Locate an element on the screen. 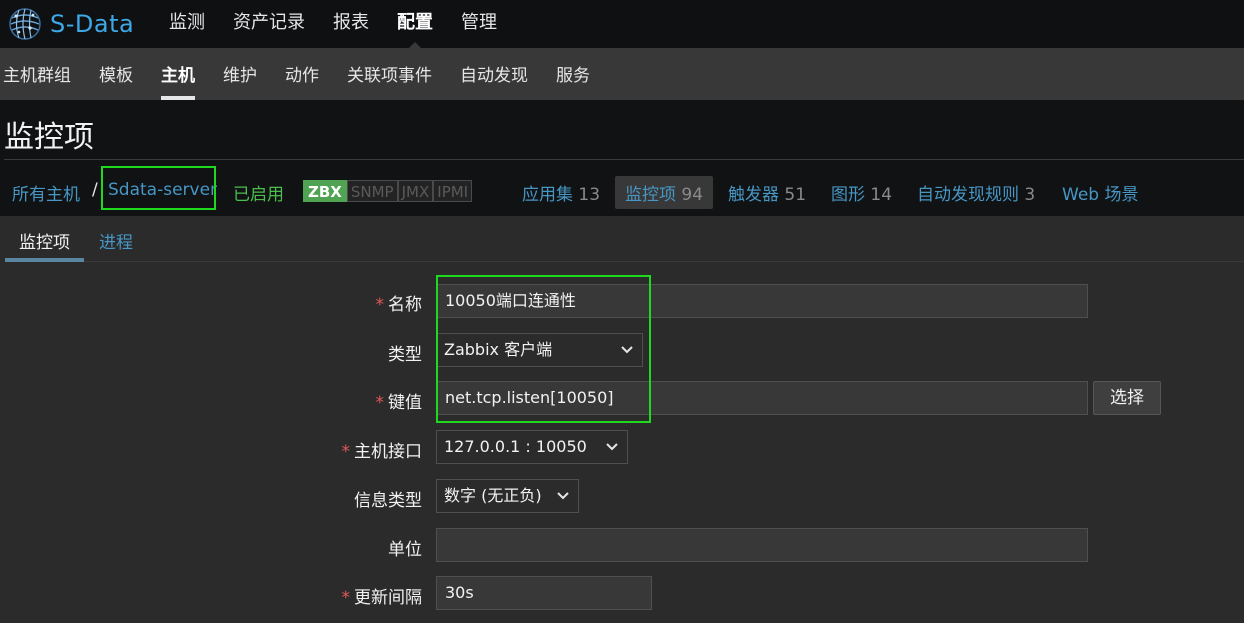  main-menu-administration: 管理 is located at coordinates (479, 24).